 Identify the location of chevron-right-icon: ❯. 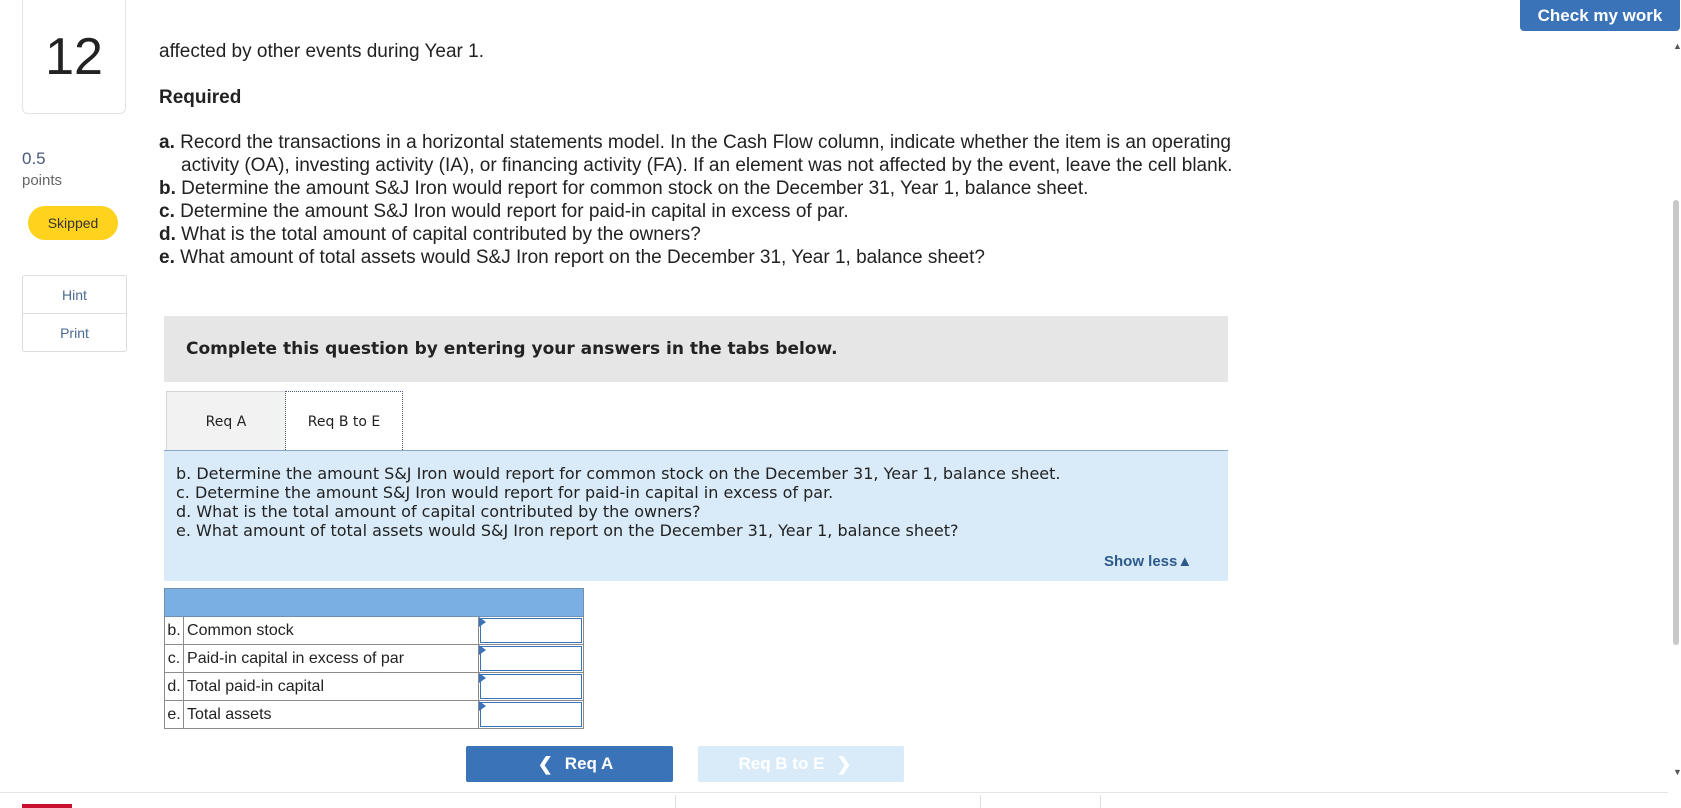
(844, 763).